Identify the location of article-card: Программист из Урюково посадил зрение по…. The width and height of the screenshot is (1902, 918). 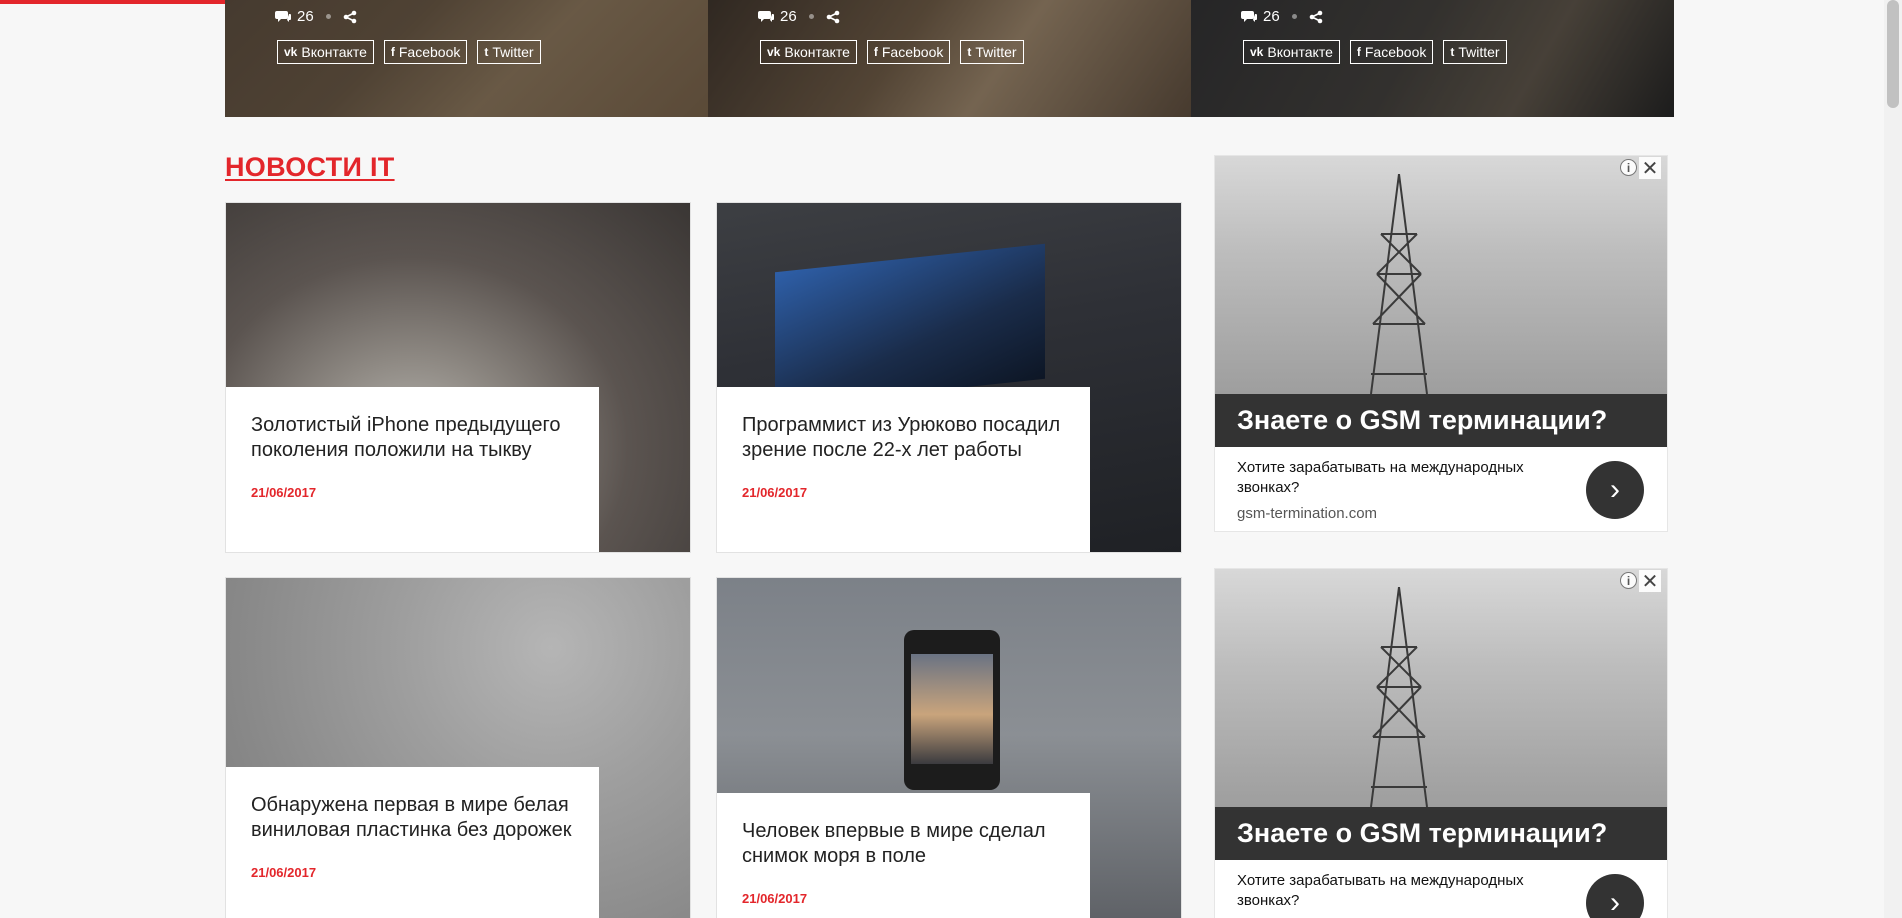
(949, 377).